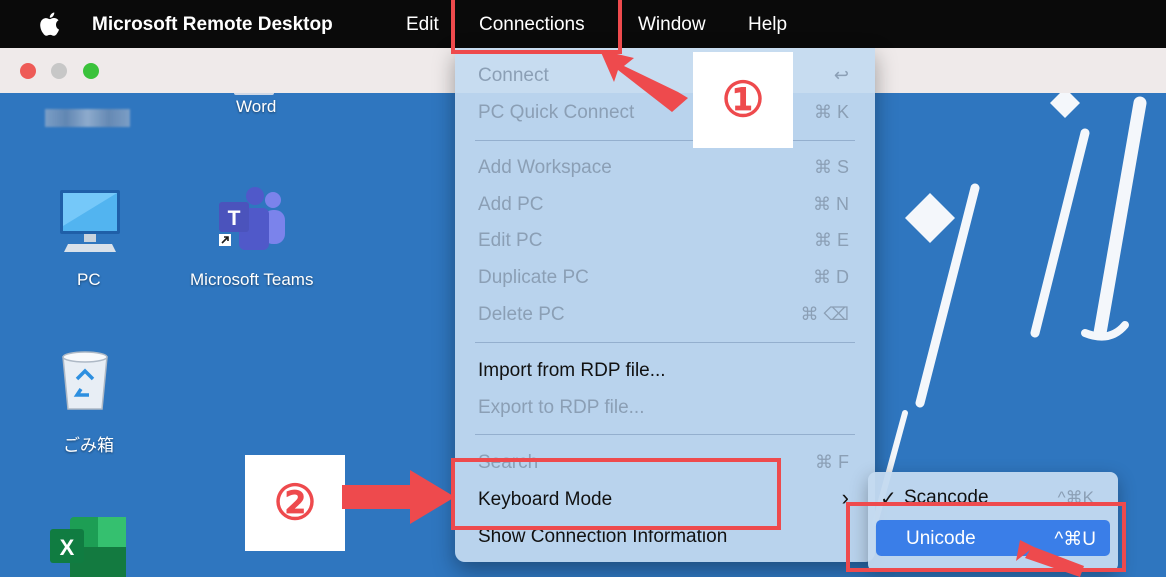 This screenshot has height=577, width=1166. What do you see at coordinates (1050, 558) in the screenshot?
I see `arrow-3-icon` at bounding box center [1050, 558].